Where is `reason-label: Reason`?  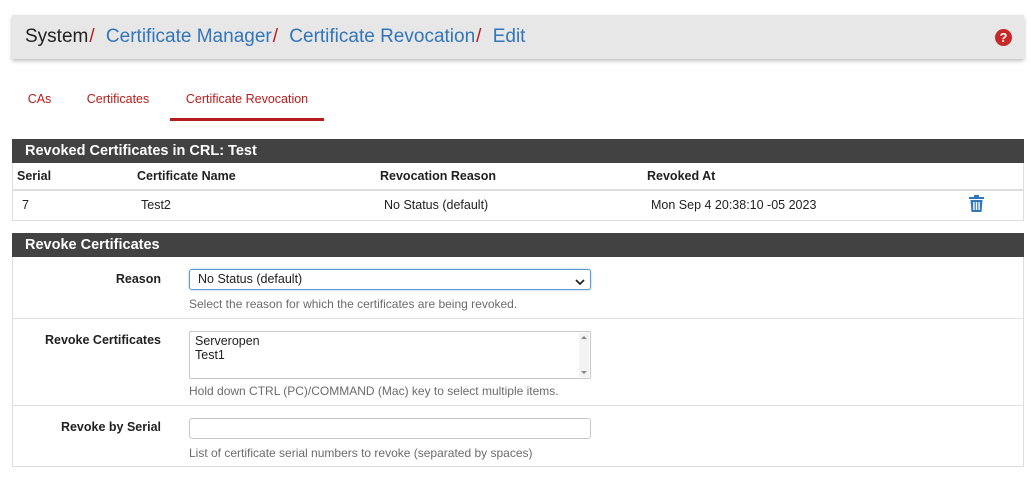
reason-label: Reason is located at coordinates (138, 279).